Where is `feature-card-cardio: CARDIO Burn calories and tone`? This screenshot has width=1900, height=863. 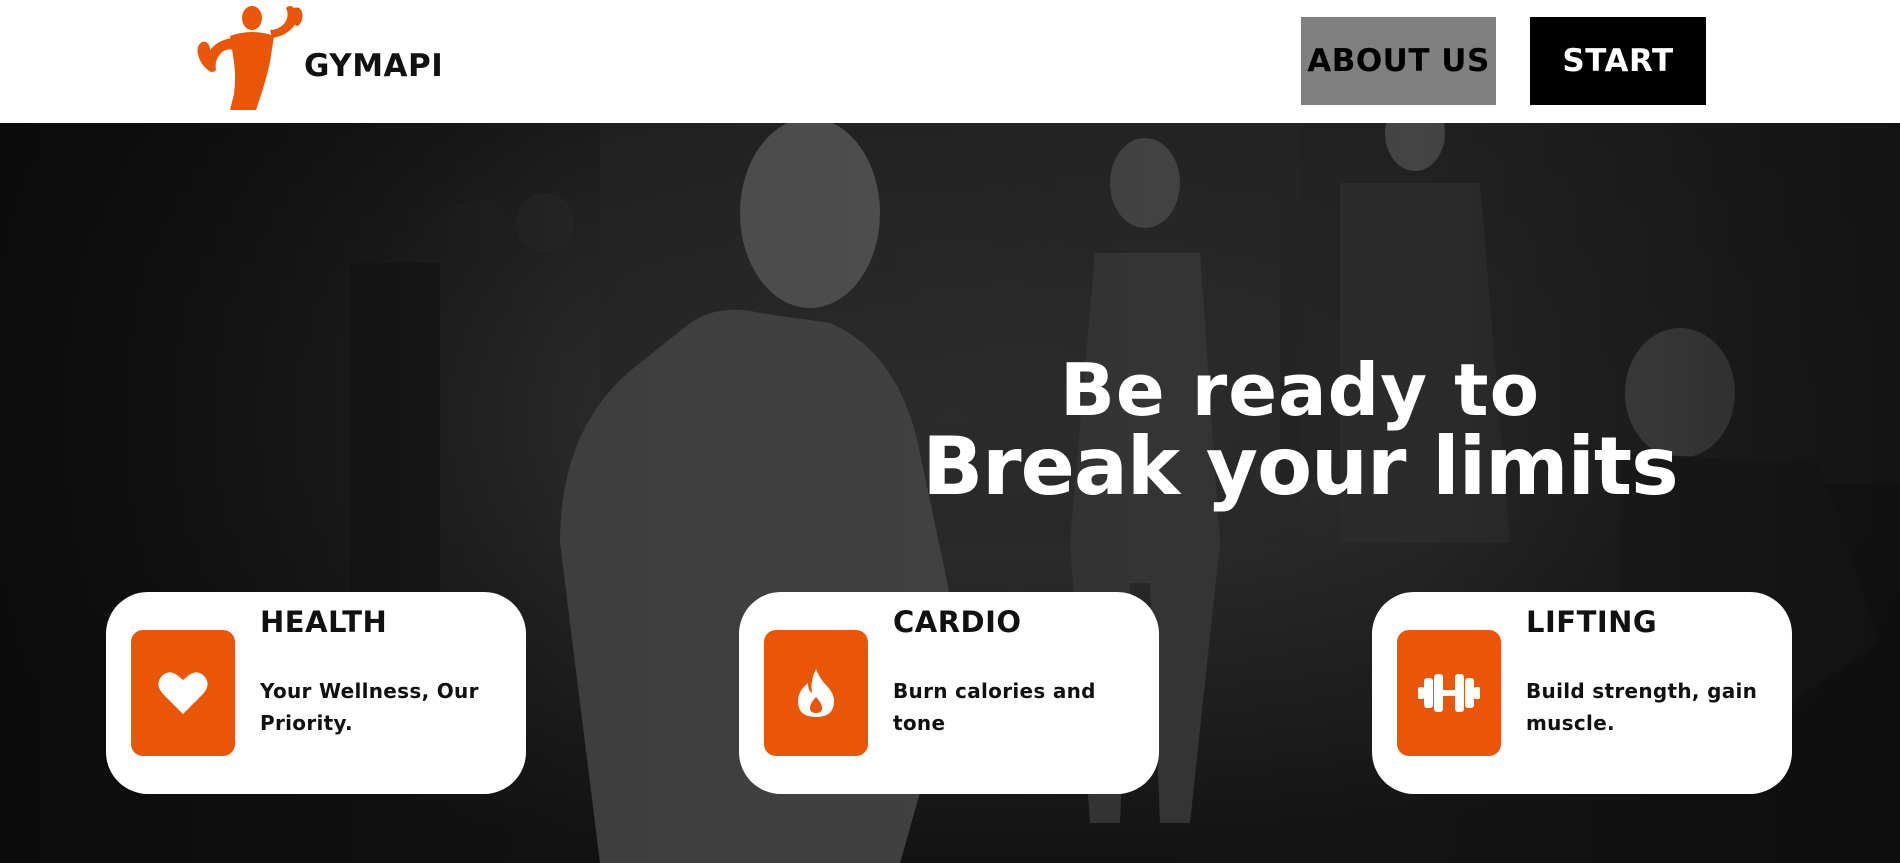 feature-card-cardio: CARDIO Burn calories and tone is located at coordinates (949, 693).